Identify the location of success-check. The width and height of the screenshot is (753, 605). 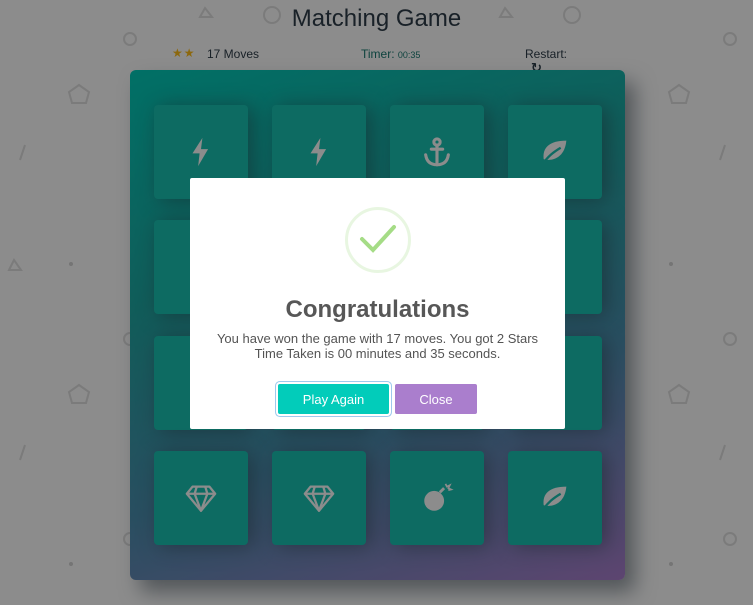
(378, 240).